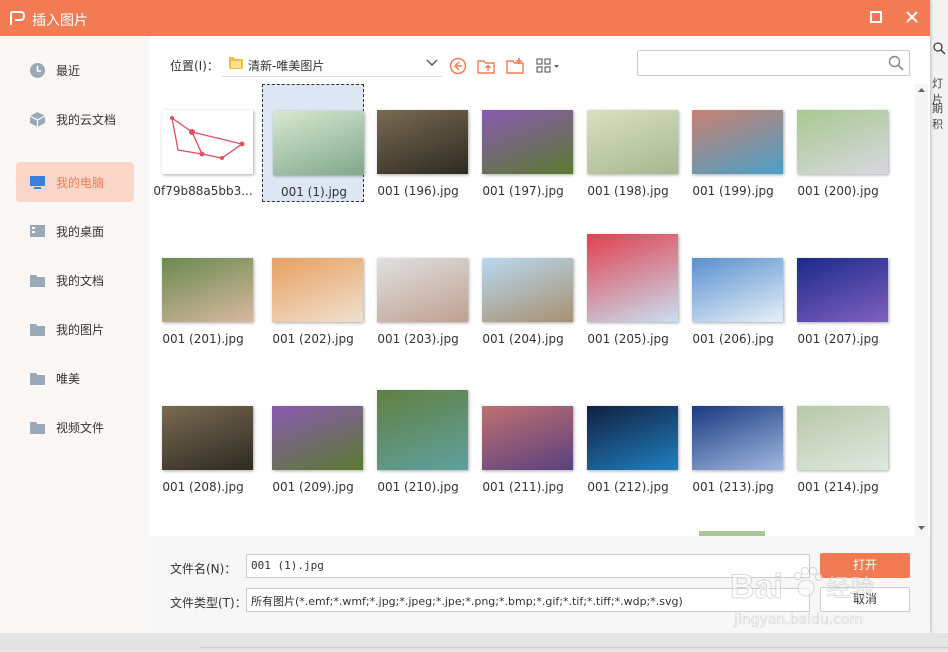  What do you see at coordinates (764, 63) in the screenshot?
I see `search-input` at bounding box center [764, 63].